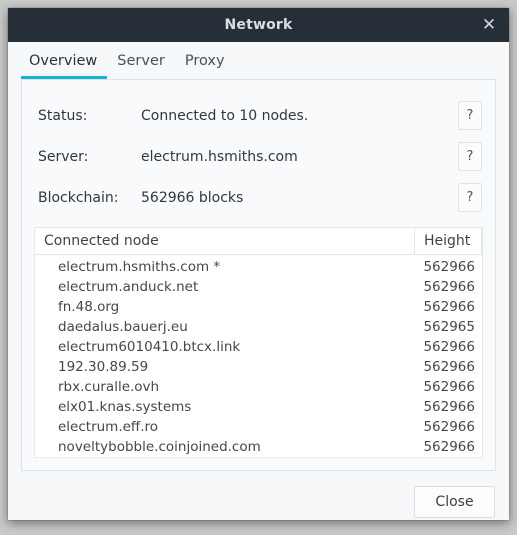  What do you see at coordinates (258, 197) in the screenshot?
I see `blockchain-row: Blockchain: 562966 blocks ?` at bounding box center [258, 197].